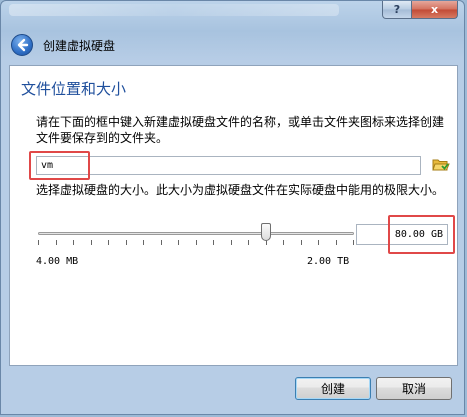 The image size is (467, 417). What do you see at coordinates (434, 10) in the screenshot?
I see `close-button: x` at bounding box center [434, 10].